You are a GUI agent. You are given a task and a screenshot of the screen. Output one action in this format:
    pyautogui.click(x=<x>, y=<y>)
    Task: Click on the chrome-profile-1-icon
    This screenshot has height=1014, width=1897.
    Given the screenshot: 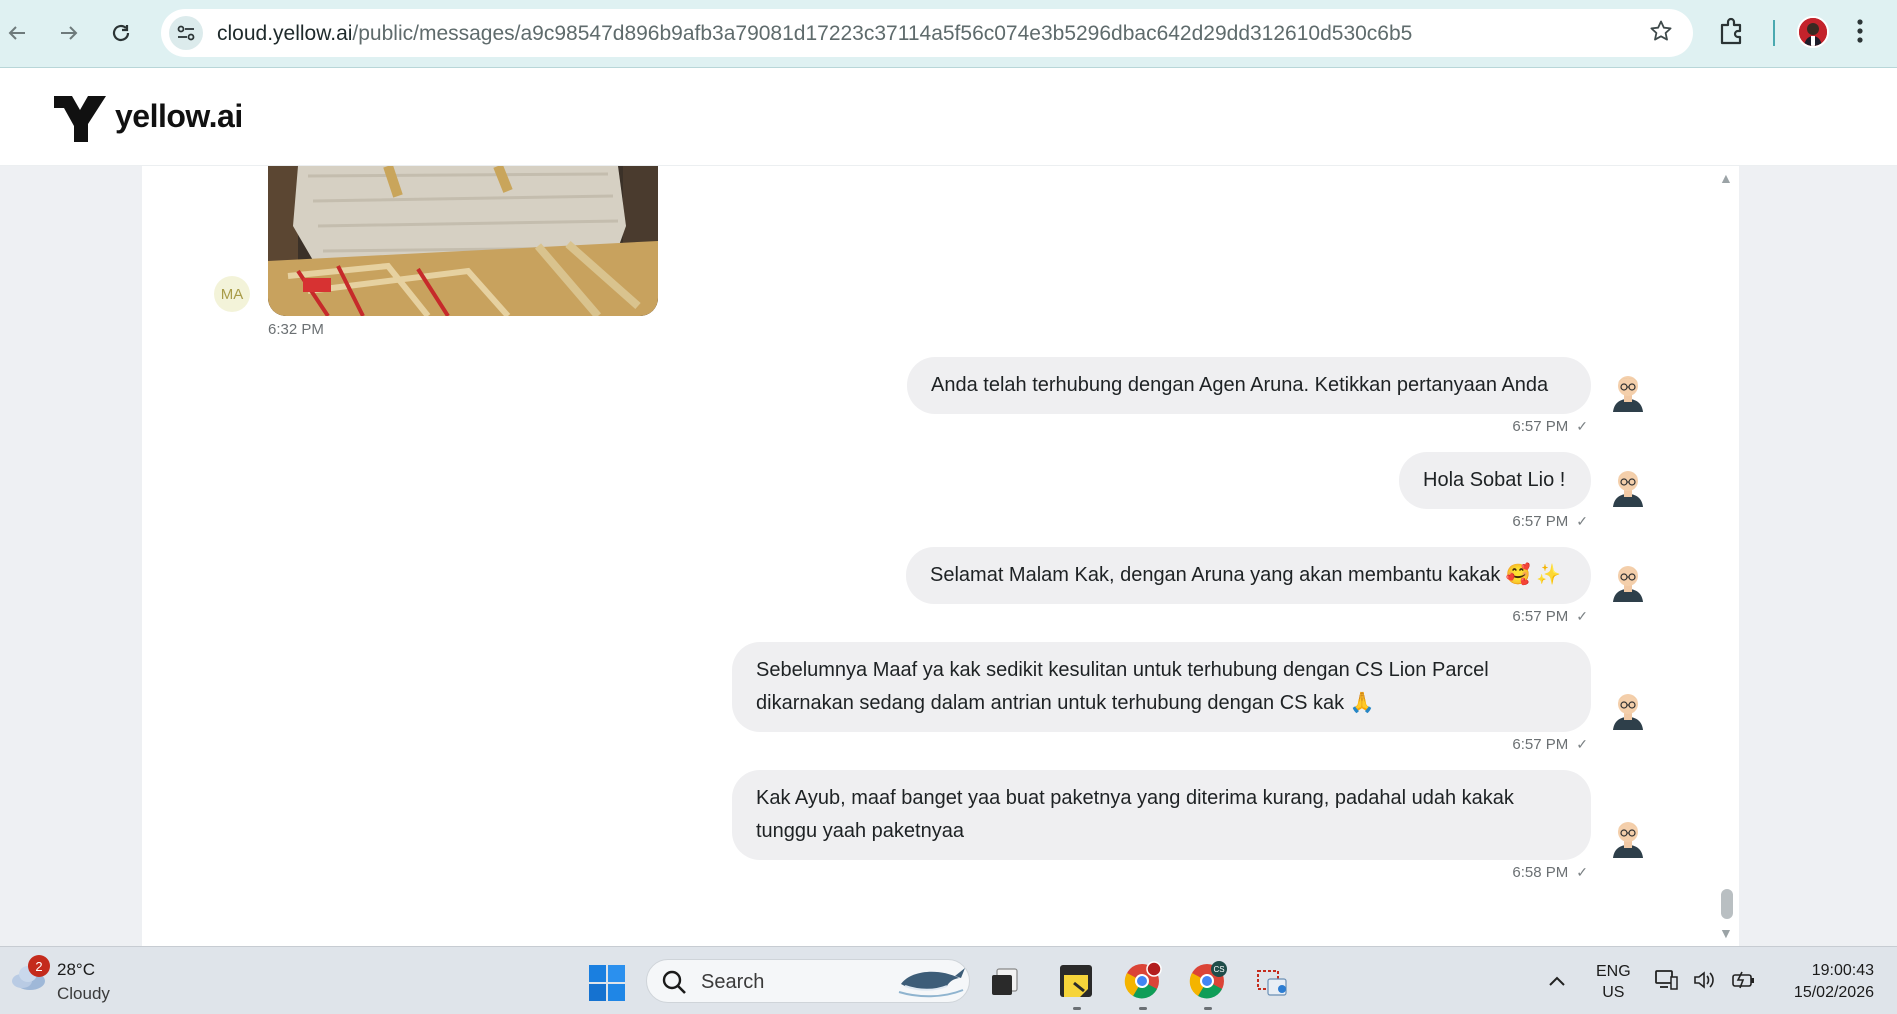 What is the action you would take?
    pyautogui.click(x=1142, y=981)
    